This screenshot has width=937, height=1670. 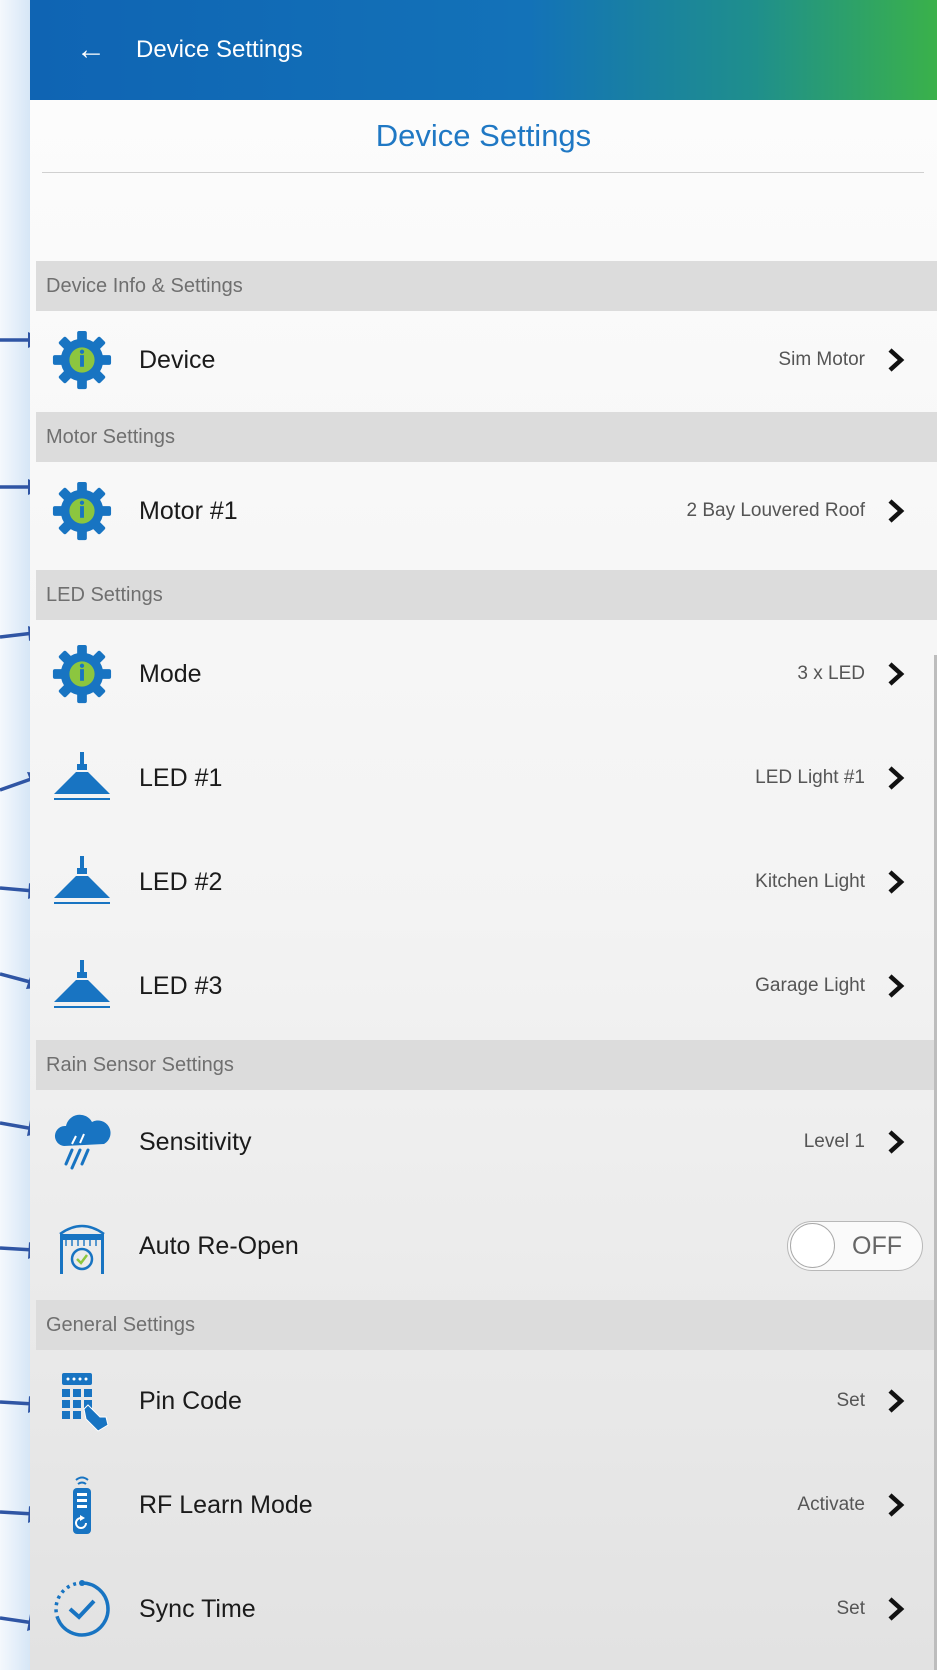 I want to click on row-value: Activate, so click(x=831, y=1504).